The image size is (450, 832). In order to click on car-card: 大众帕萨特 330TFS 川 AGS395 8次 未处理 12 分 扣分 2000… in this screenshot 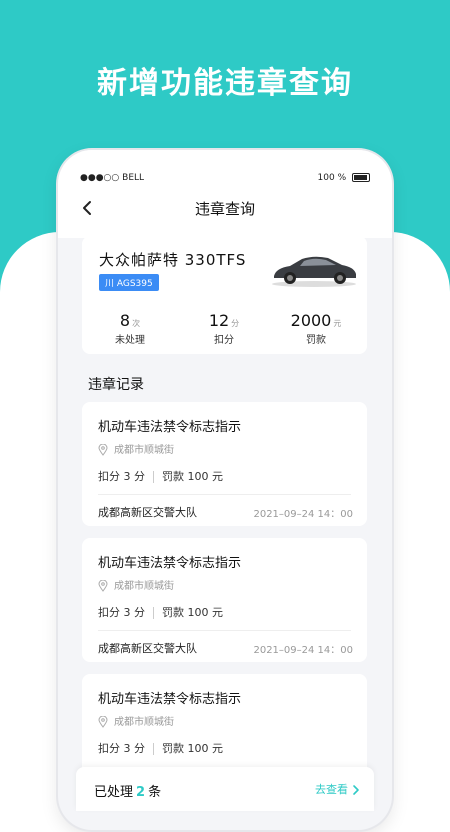, I will do `click(224, 295)`.